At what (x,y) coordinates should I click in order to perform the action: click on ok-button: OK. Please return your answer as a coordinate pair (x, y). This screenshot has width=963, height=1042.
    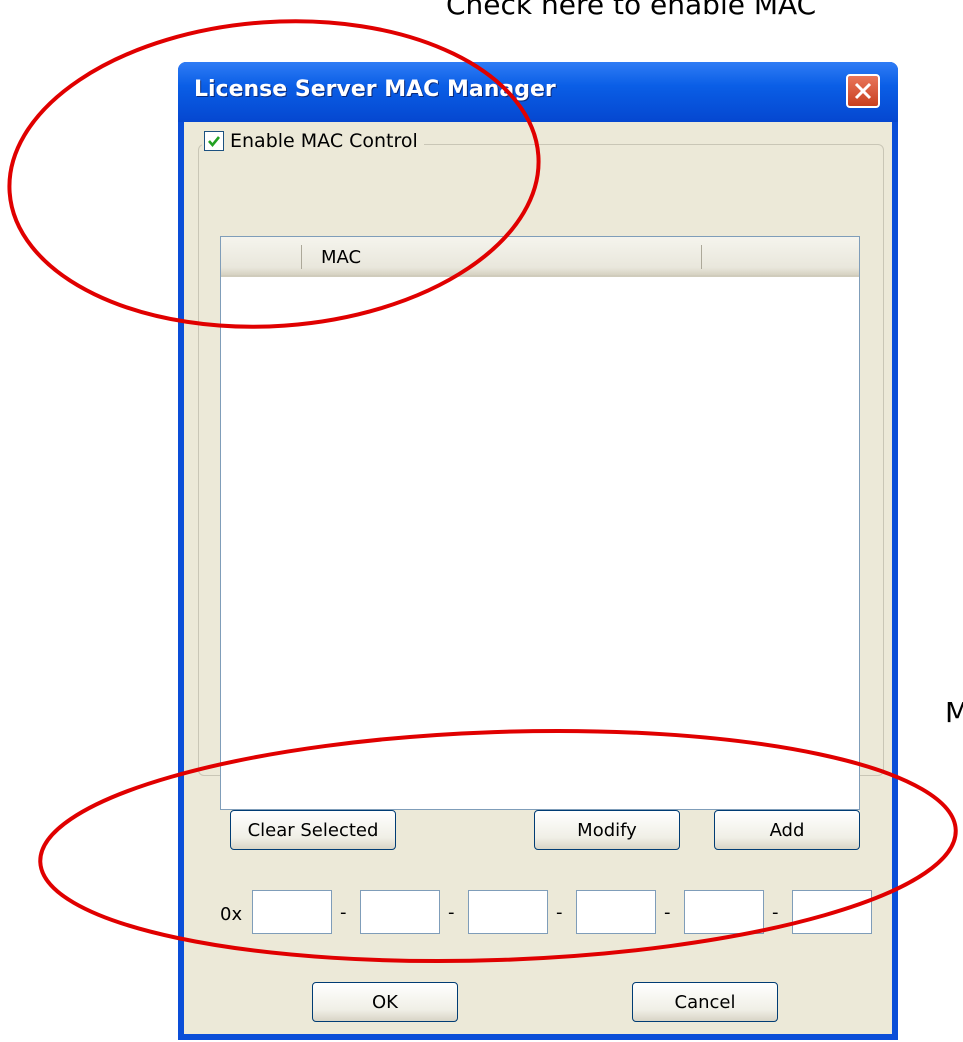
    Looking at the image, I should click on (385, 1002).